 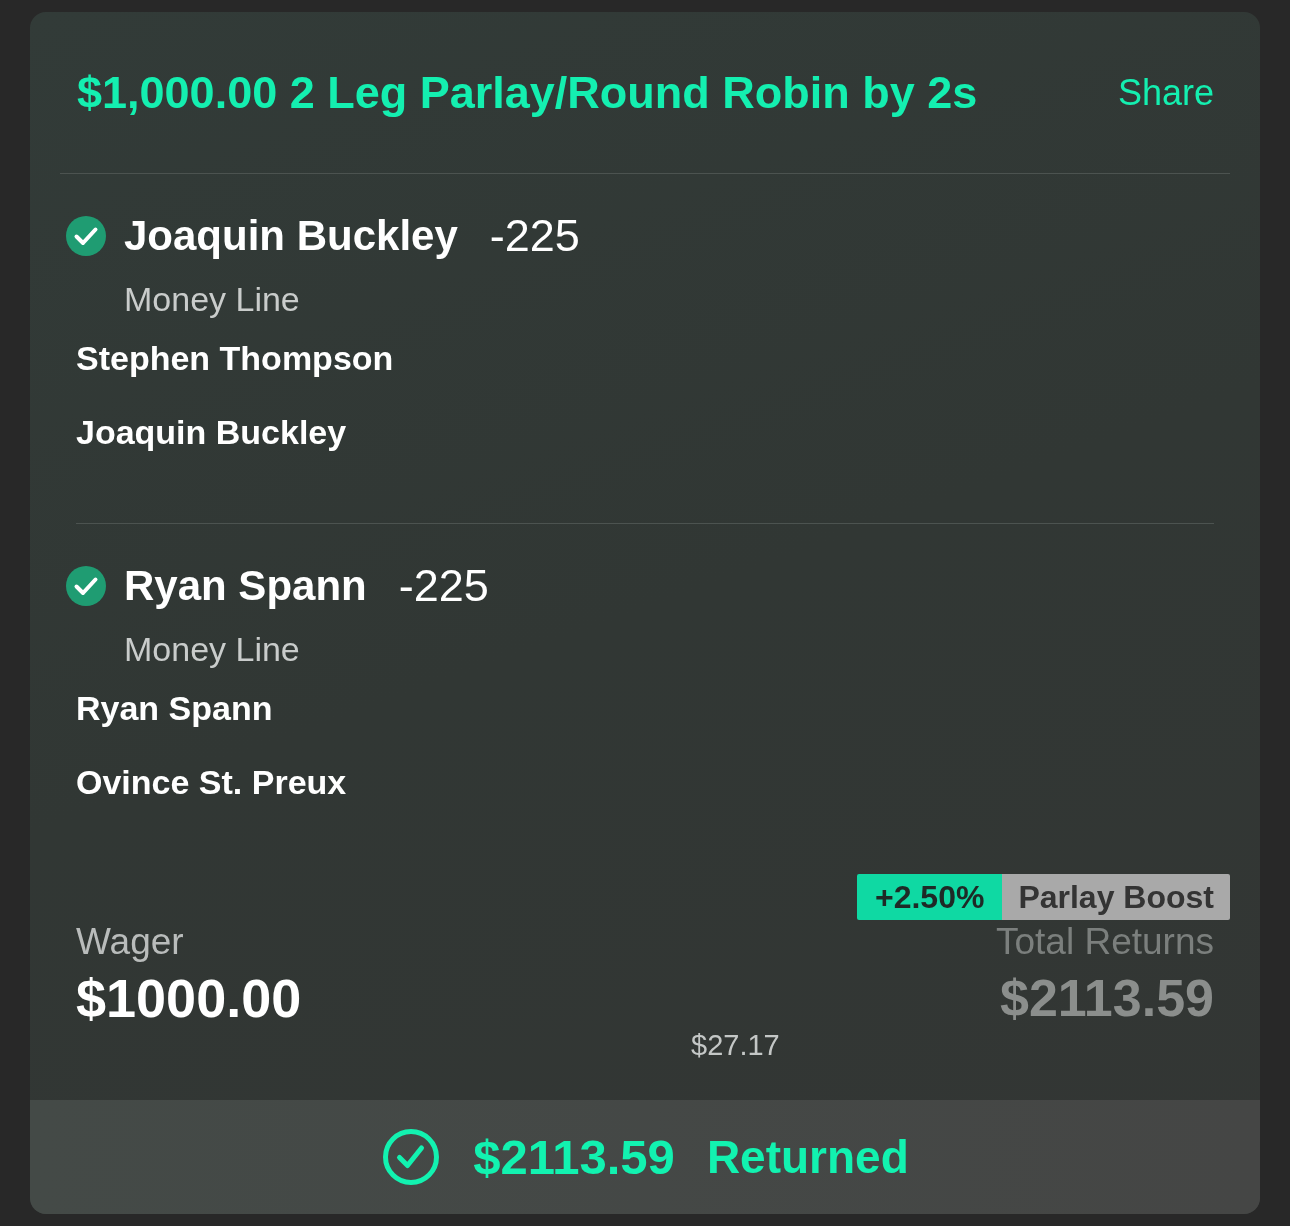 I want to click on returned-amount: $2113.59, so click(x=574, y=1157).